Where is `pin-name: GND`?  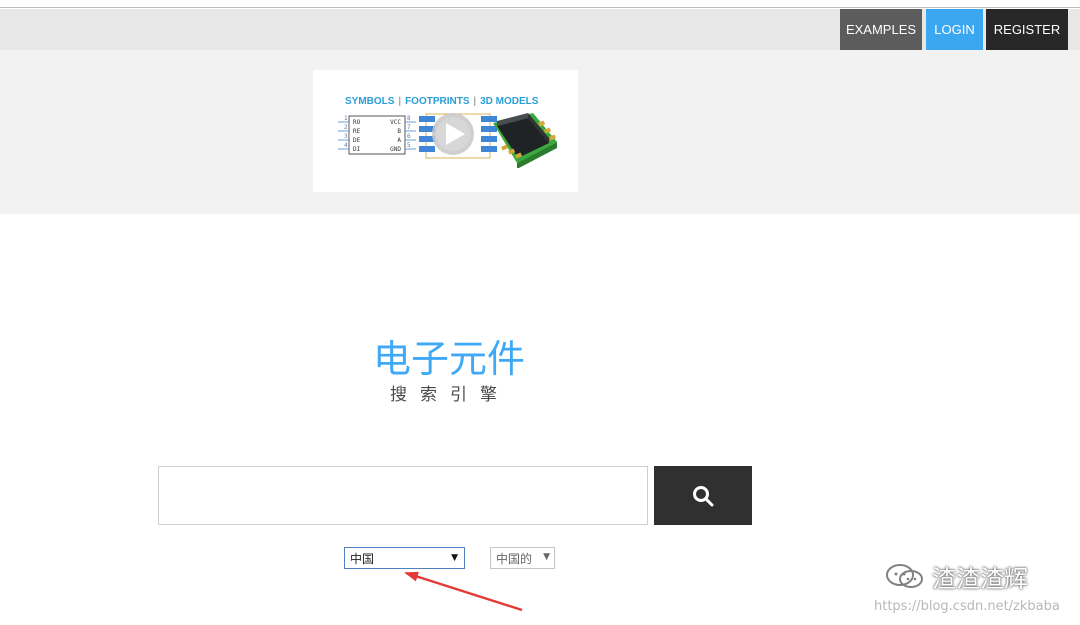
pin-name: GND is located at coordinates (395, 149).